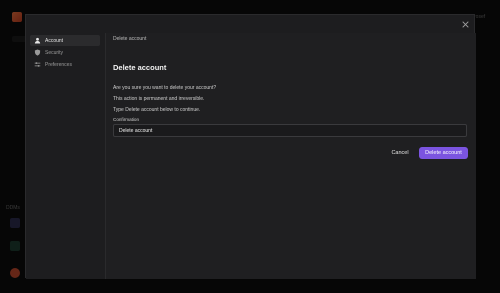  I want to click on sliders-icon, so click(37, 64).